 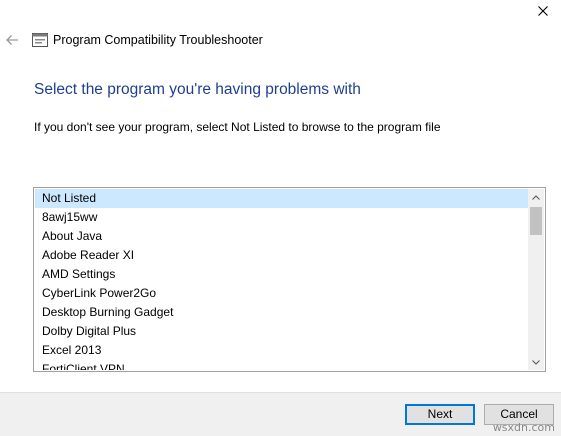 I want to click on program-list-item: About Java, so click(x=281, y=236).